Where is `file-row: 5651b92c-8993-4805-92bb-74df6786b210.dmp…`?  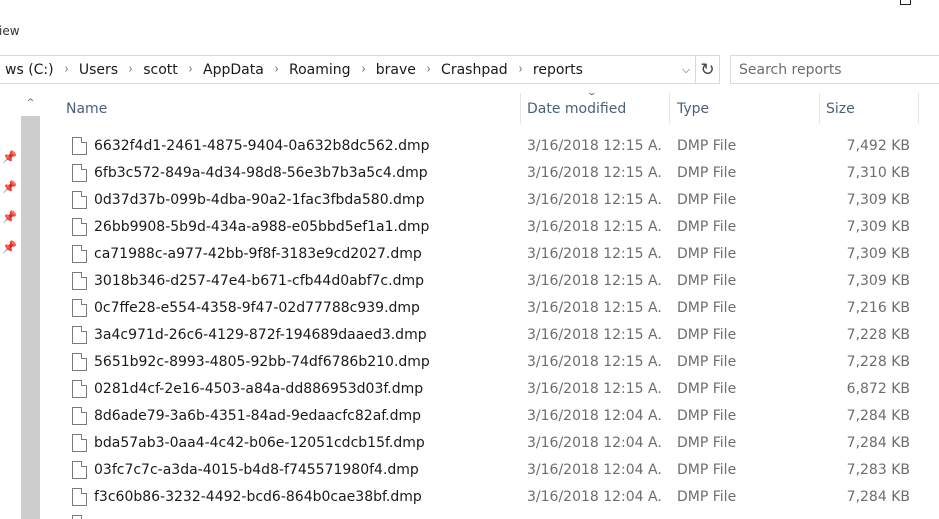 file-row: 5651b92c-8993-4805-92bb-74df6786b210.dmp… is located at coordinates (490, 362).